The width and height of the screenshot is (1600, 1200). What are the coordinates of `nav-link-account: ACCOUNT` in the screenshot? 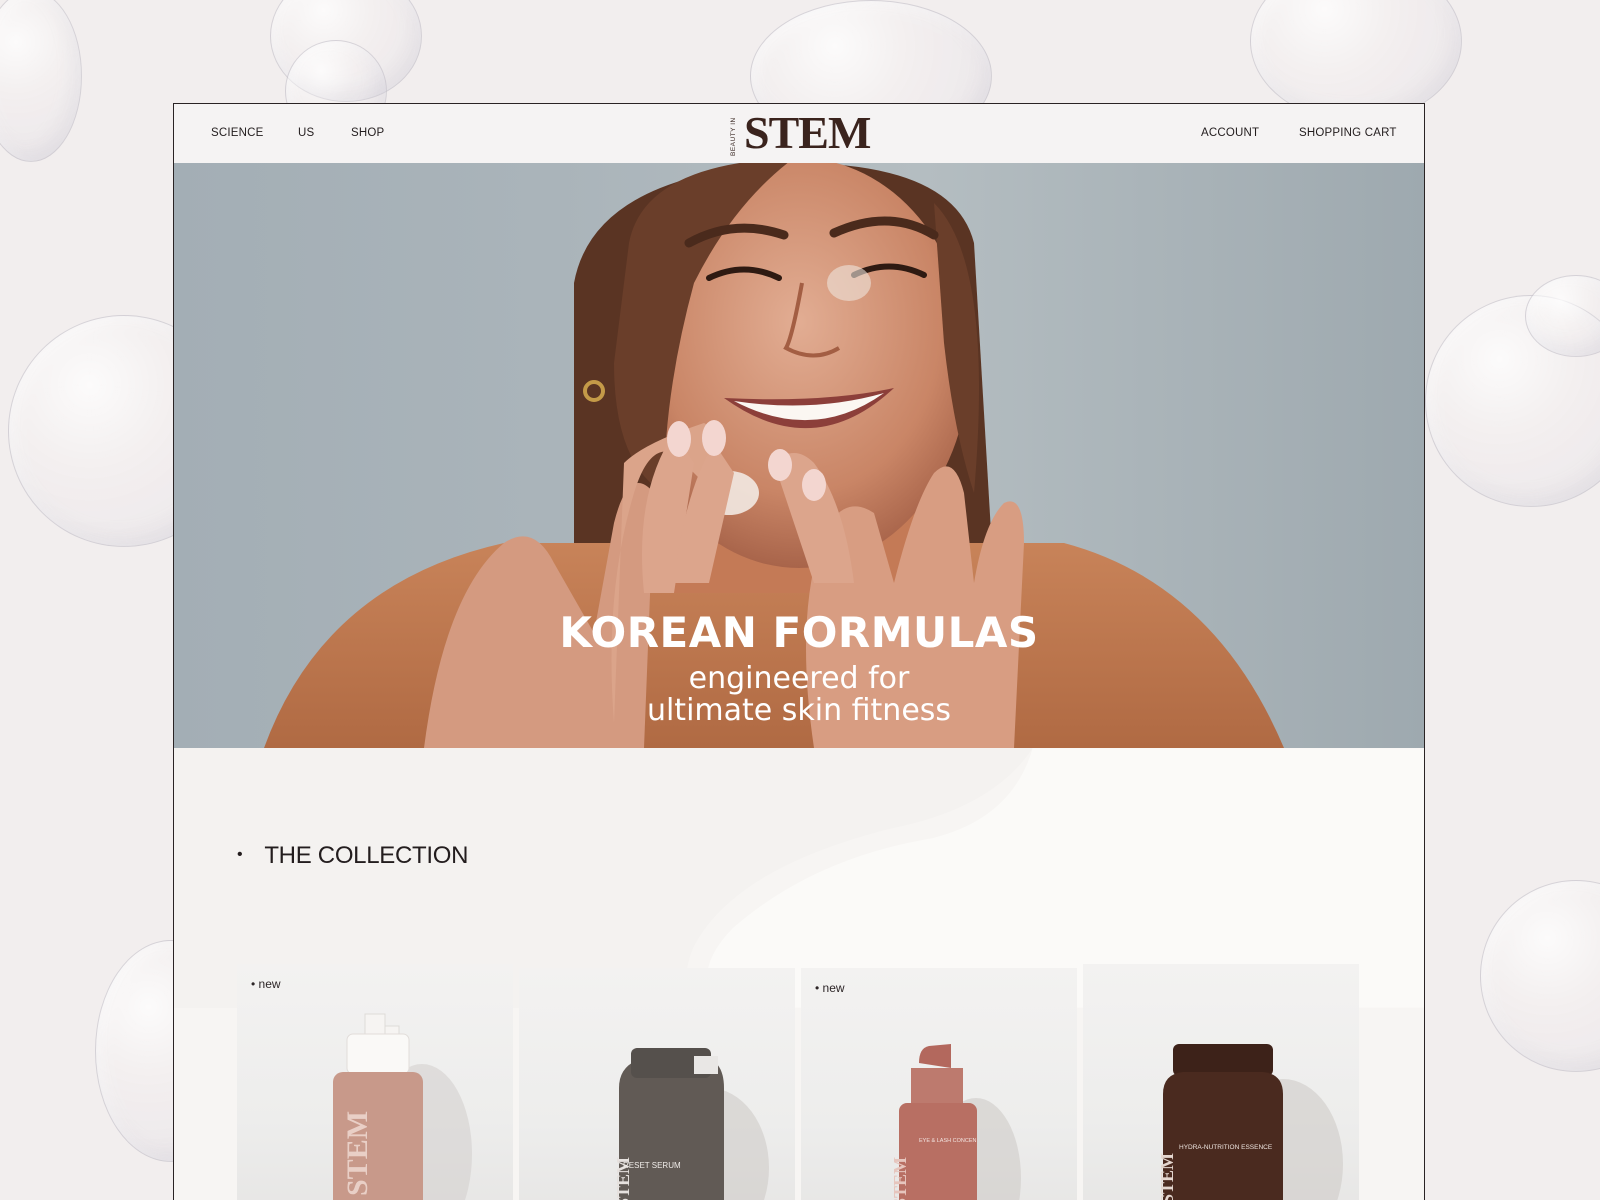 It's located at (1230, 133).